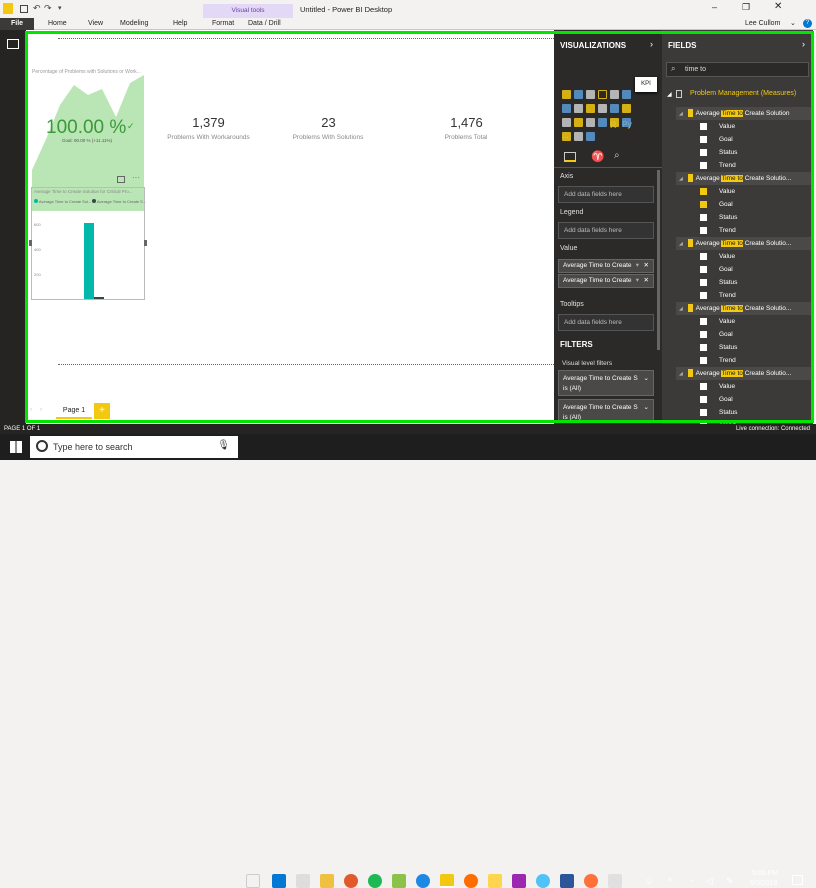 The image size is (816, 888). What do you see at coordinates (17, 24) in the screenshot?
I see `tab-file: File` at bounding box center [17, 24].